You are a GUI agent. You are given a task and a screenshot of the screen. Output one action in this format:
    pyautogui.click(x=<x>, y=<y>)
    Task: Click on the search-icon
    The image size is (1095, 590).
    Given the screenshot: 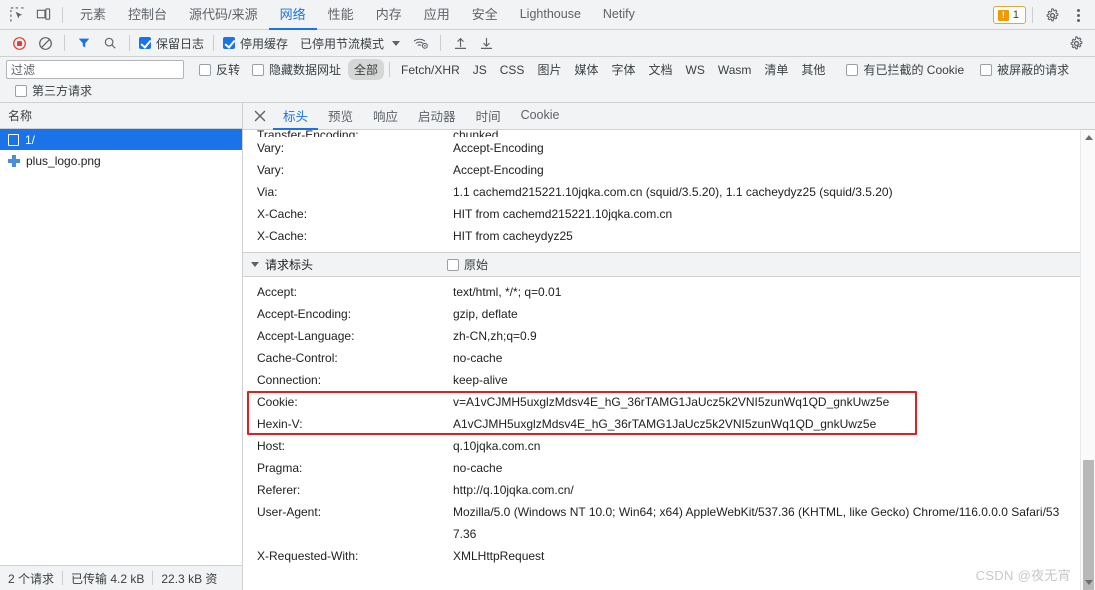 What is the action you would take?
    pyautogui.click(x=110, y=43)
    